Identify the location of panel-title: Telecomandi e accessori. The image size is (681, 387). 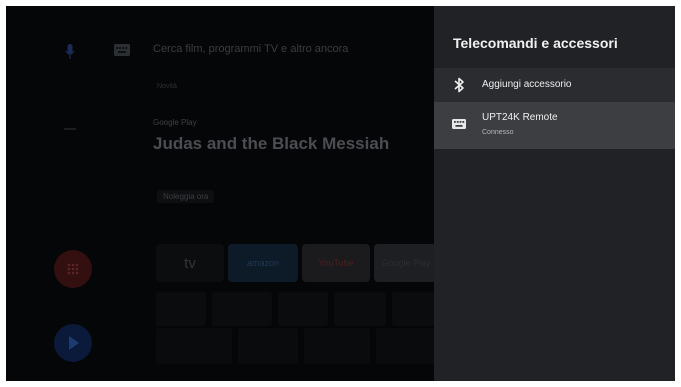
(535, 43).